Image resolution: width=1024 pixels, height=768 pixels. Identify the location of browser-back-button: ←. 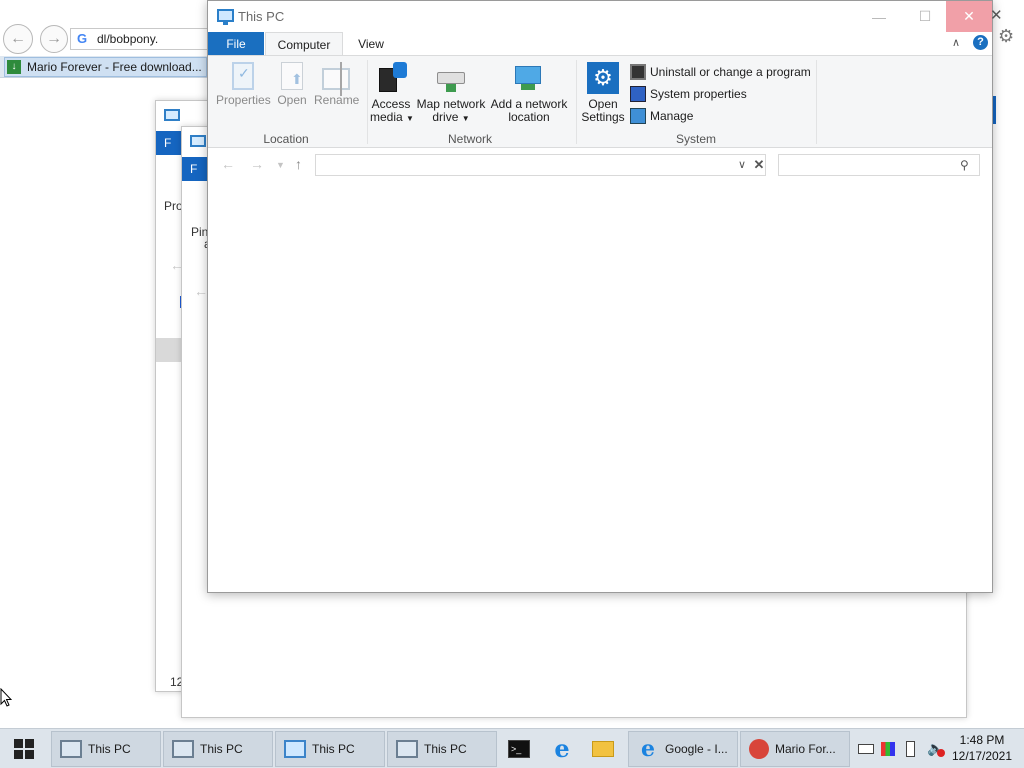
(18, 39).